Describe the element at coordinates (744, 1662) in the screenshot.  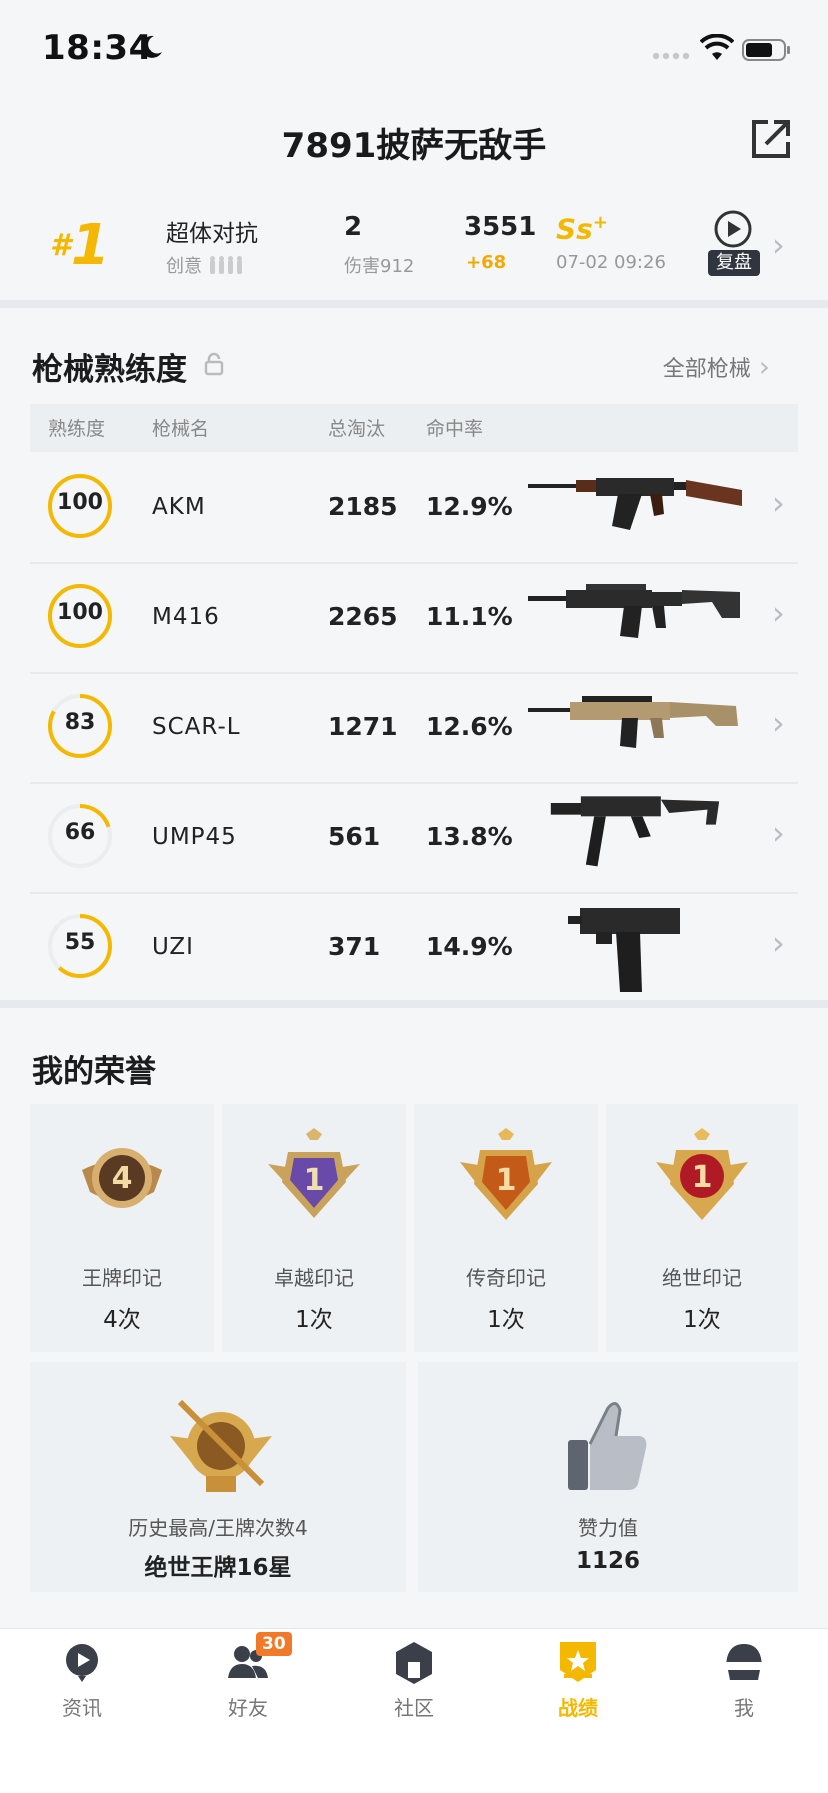
I see `helmet-icon` at that location.